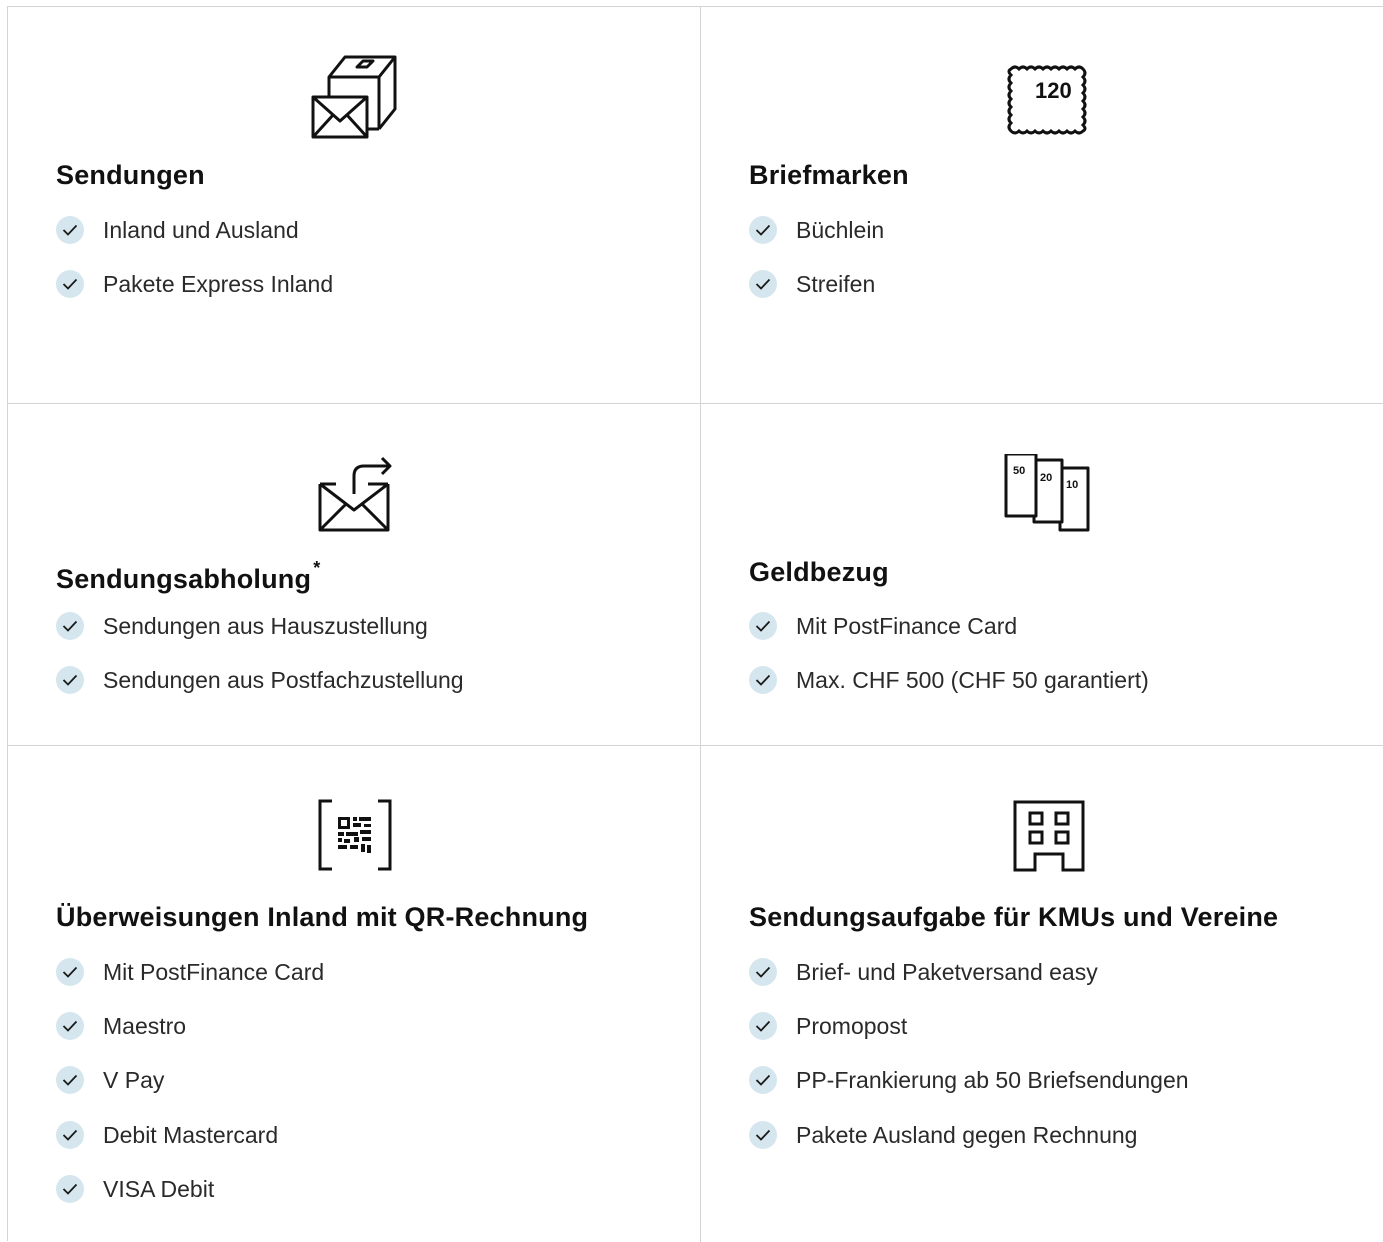  Describe the element at coordinates (1047, 493) in the screenshot. I see `banknotes-icon: 50 20 10` at that location.